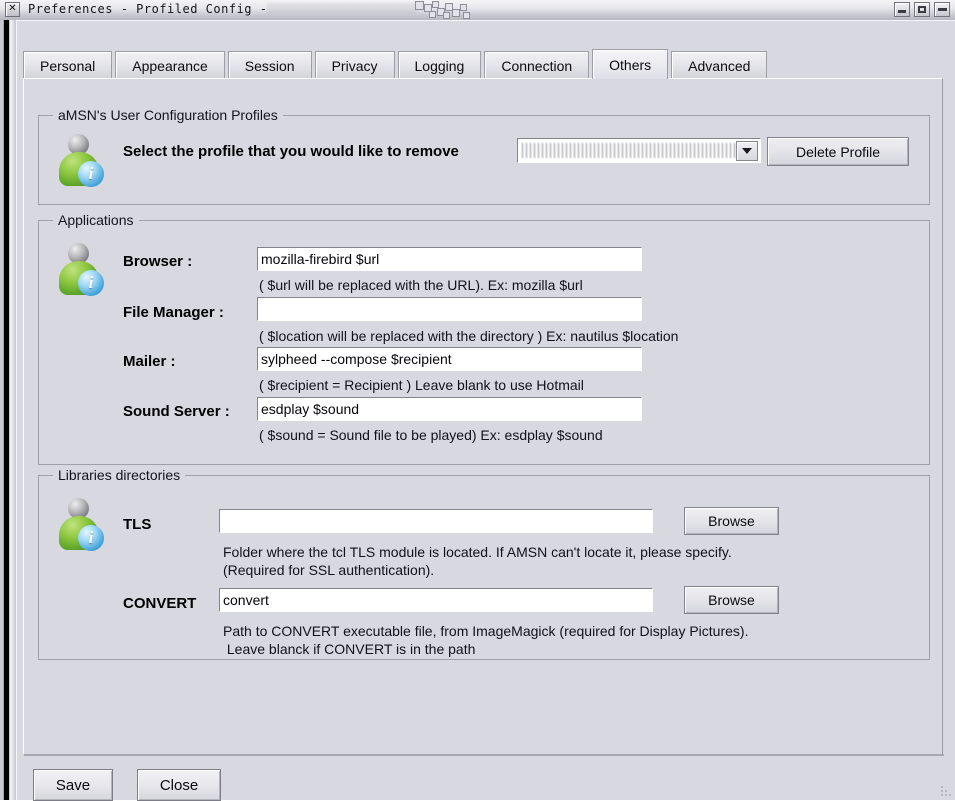 This screenshot has width=955, height=801. What do you see at coordinates (484, 755) in the screenshot?
I see `panel-shadow` at bounding box center [484, 755].